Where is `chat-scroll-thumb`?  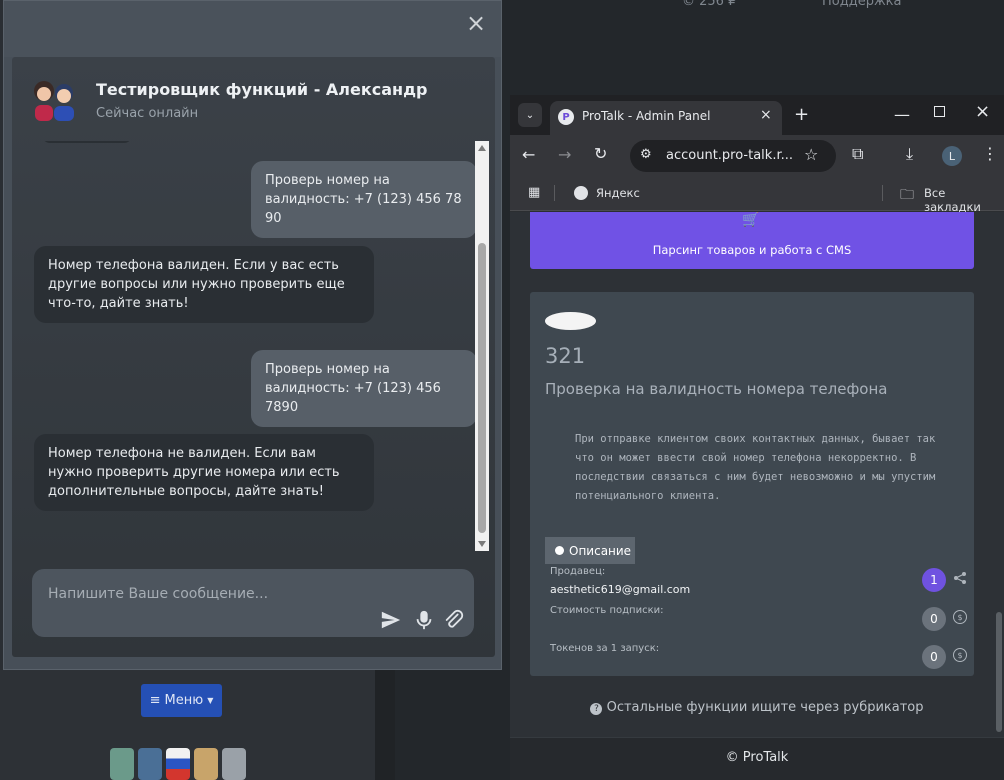 chat-scroll-thumb is located at coordinates (482, 388).